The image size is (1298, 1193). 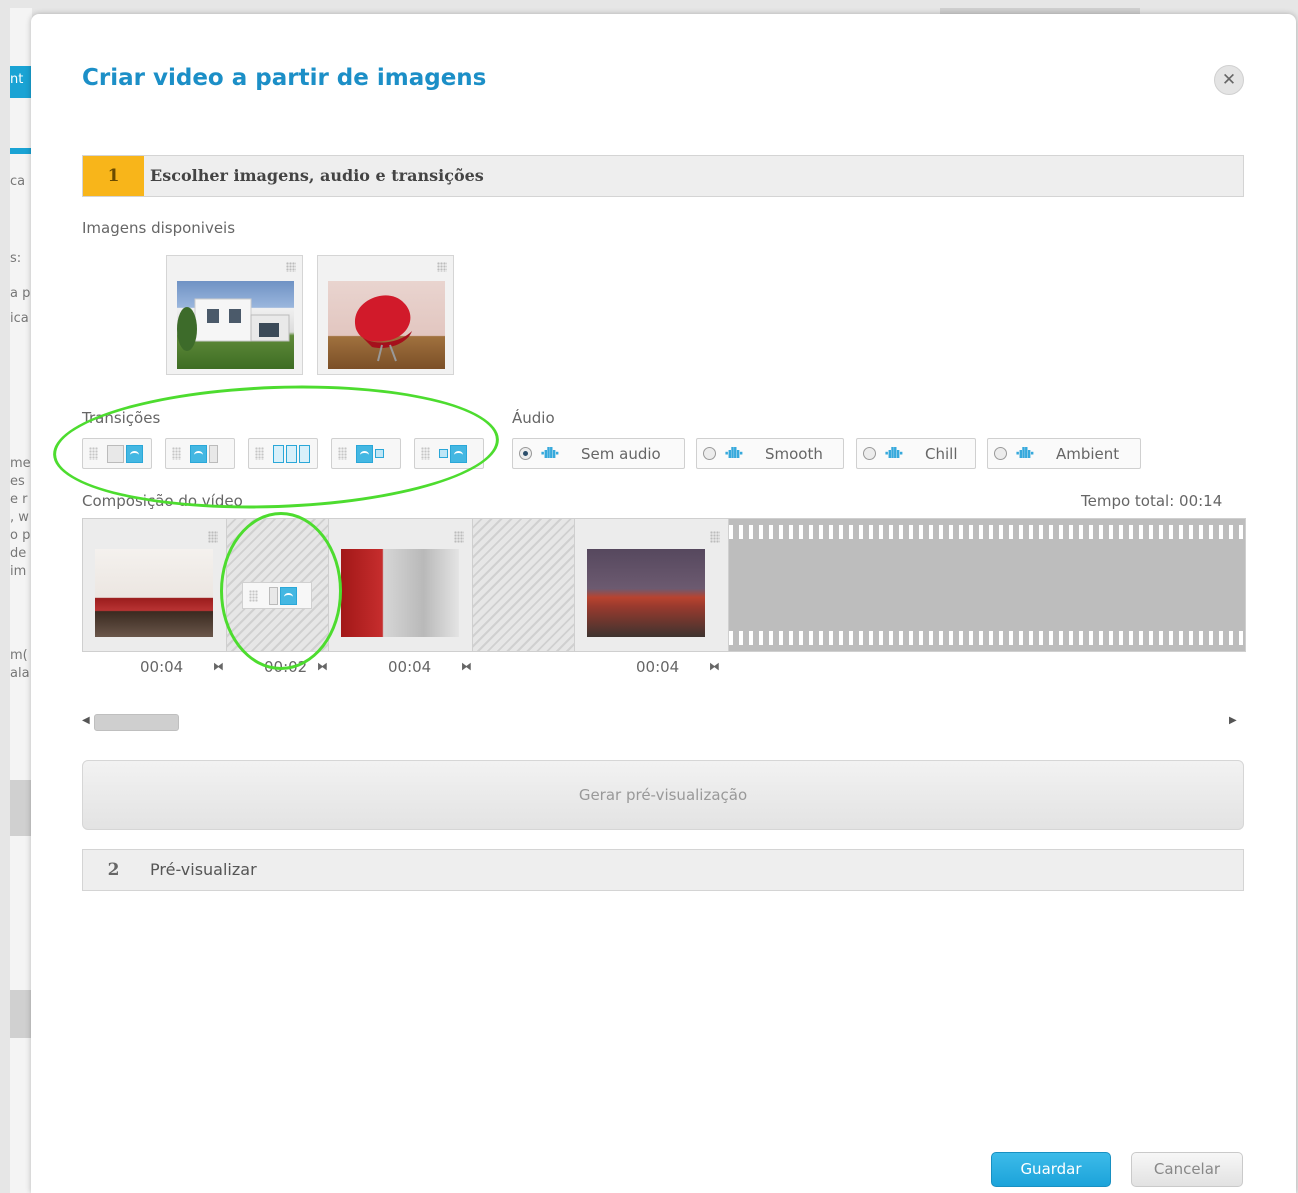 What do you see at coordinates (113, 870) in the screenshot?
I see `step-number: 2` at bounding box center [113, 870].